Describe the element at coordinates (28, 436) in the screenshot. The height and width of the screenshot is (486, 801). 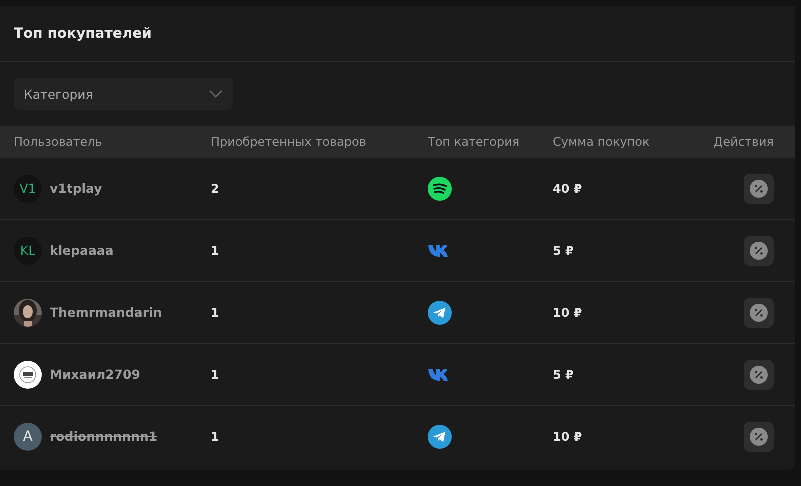
I see `avatar: A` at that location.